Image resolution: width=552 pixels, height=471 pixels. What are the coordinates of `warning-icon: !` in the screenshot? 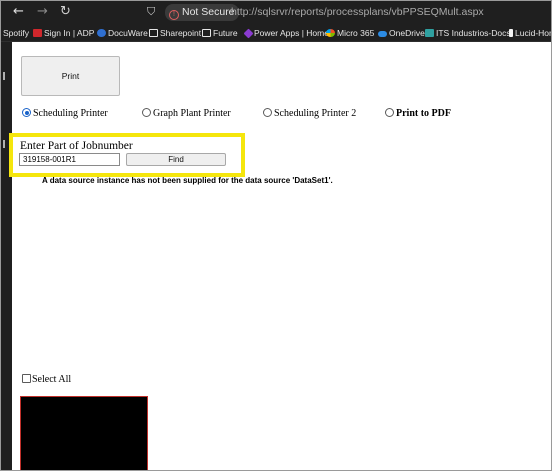 It's located at (174, 15).